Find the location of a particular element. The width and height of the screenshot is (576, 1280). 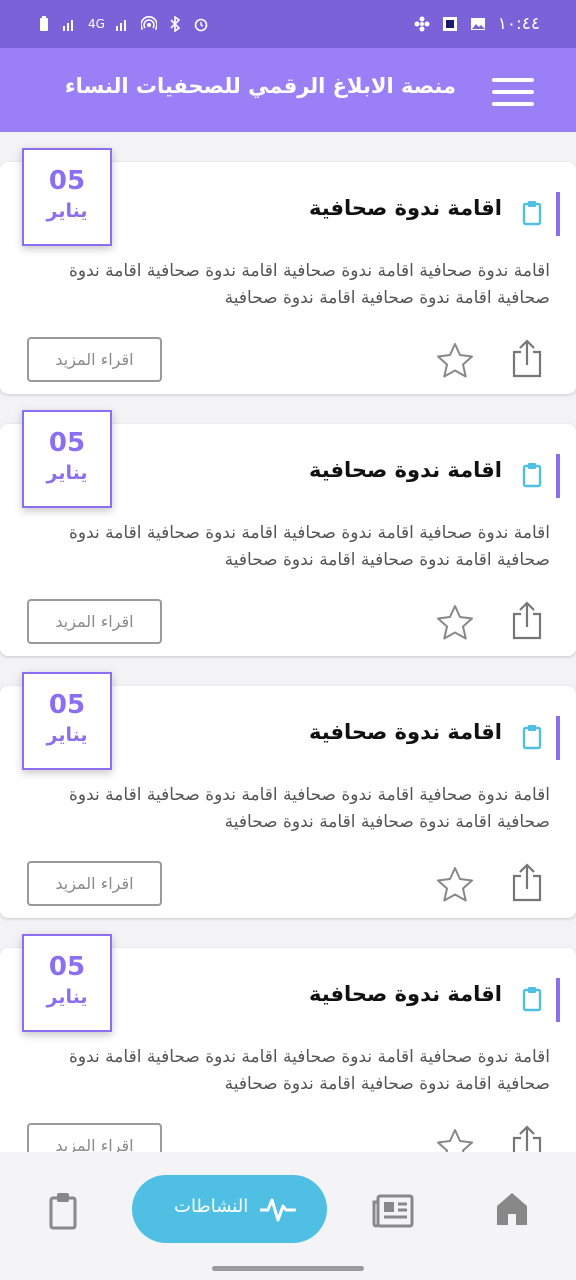

status-left: 4G is located at coordinates (122, 24).